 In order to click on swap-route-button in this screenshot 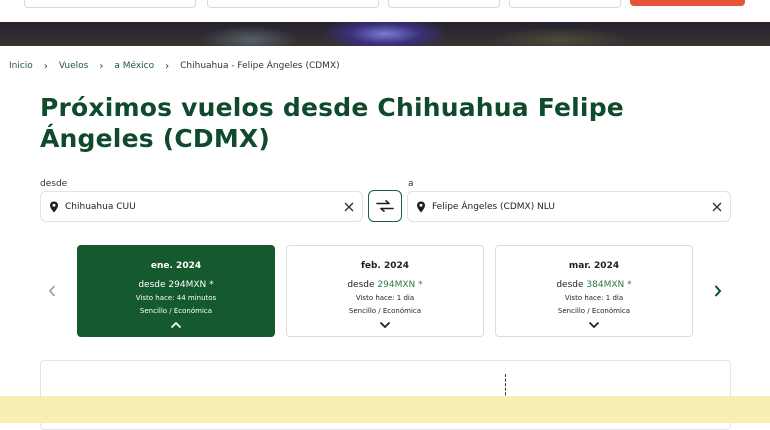, I will do `click(385, 206)`.